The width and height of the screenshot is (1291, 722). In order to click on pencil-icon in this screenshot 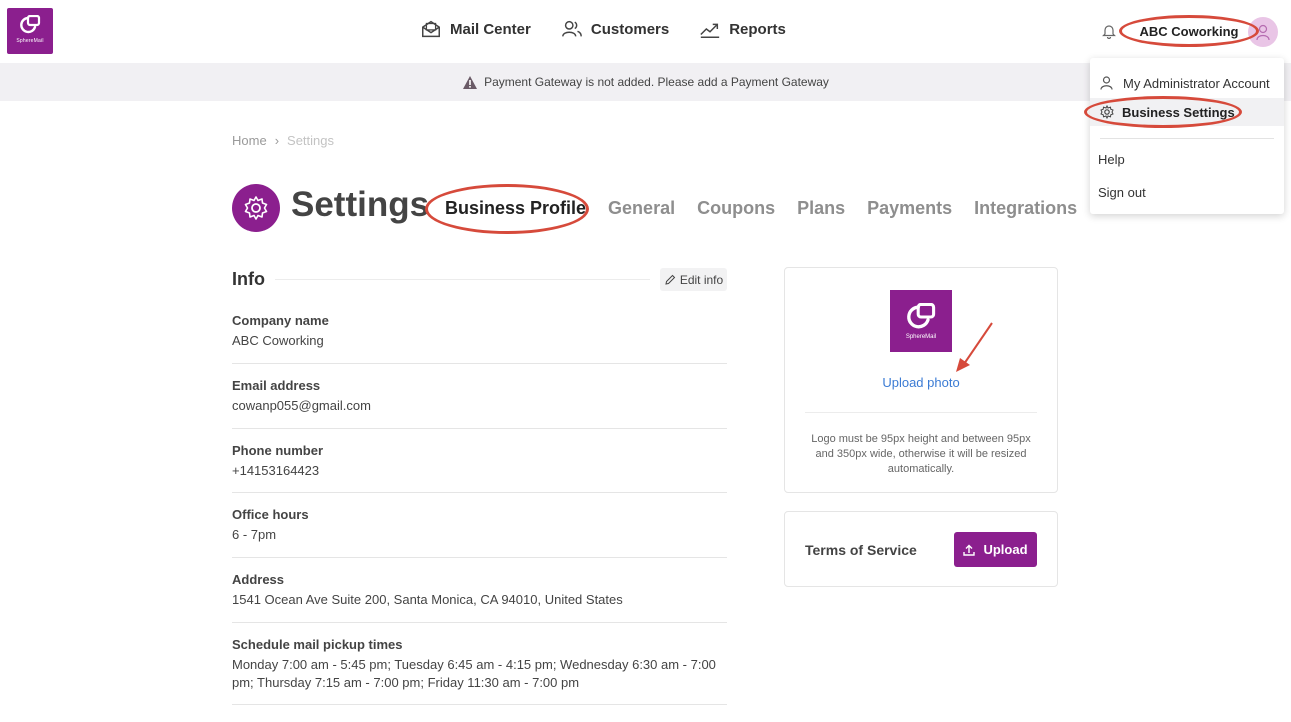, I will do `click(670, 279)`.